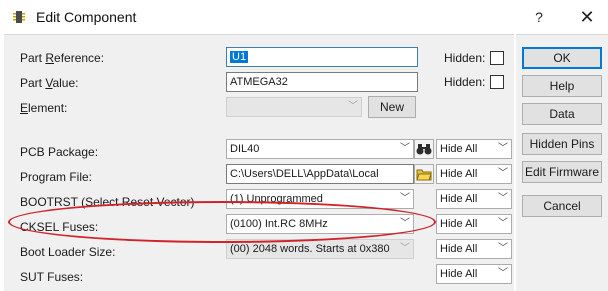 The width and height of the screenshot is (608, 291). I want to click on title-bar: Edit Component ? ✕, so click(304, 17).